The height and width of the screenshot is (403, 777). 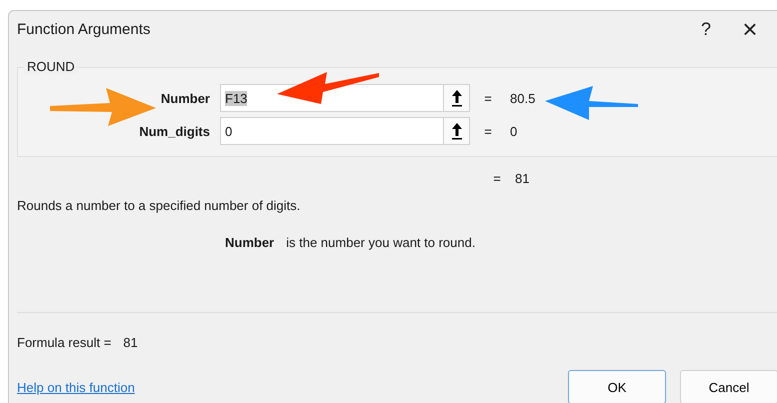 What do you see at coordinates (345, 131) in the screenshot?
I see `argument-field: 0` at bounding box center [345, 131].